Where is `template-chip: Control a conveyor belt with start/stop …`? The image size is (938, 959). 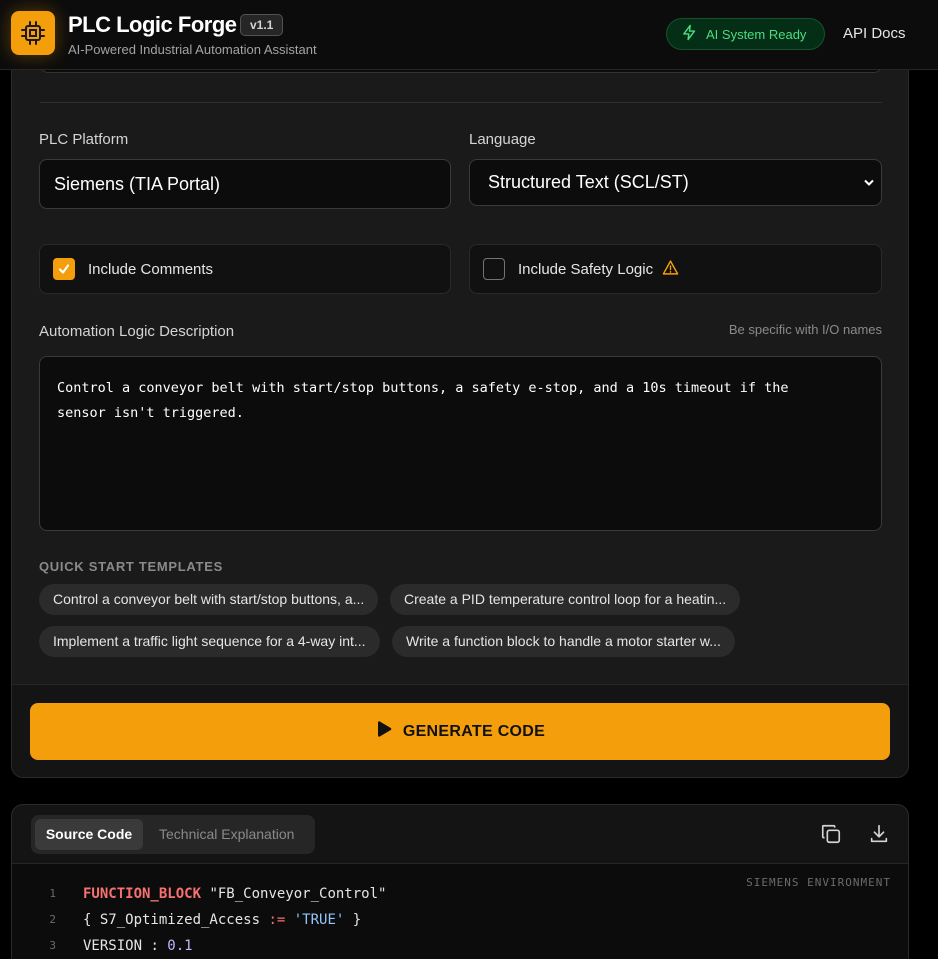 template-chip: Control a conveyor belt with start/stop … is located at coordinates (209, 599).